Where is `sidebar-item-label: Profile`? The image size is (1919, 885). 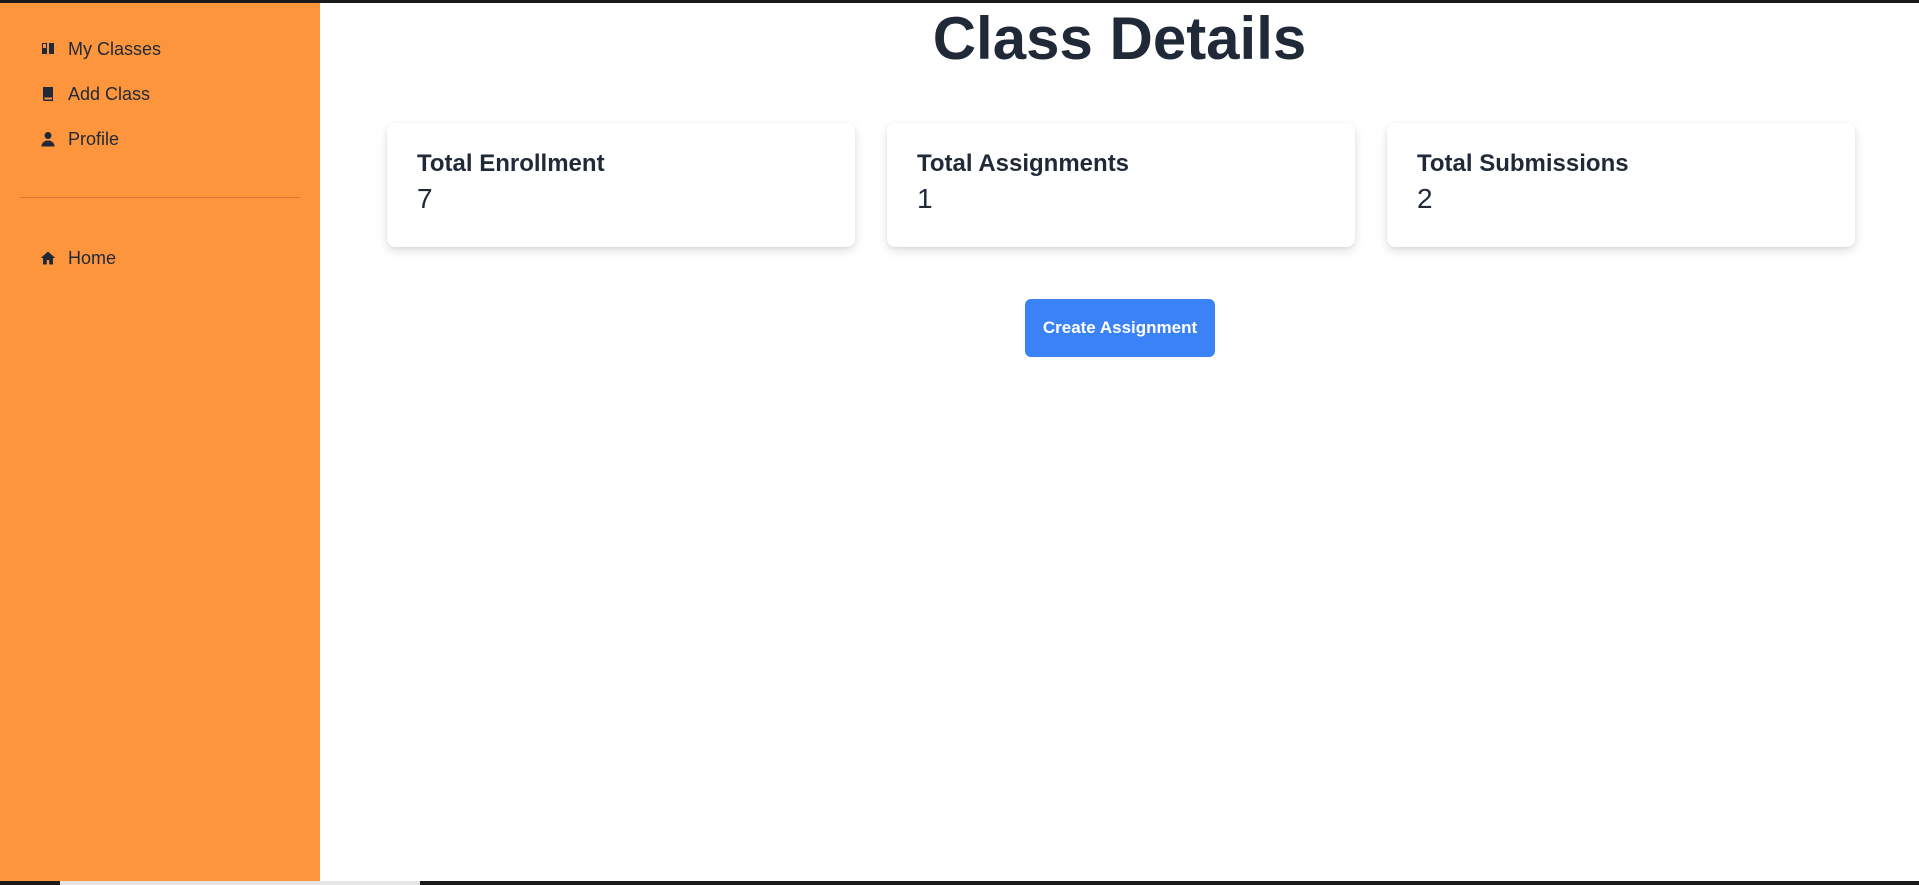
sidebar-item-label: Profile is located at coordinates (94, 138).